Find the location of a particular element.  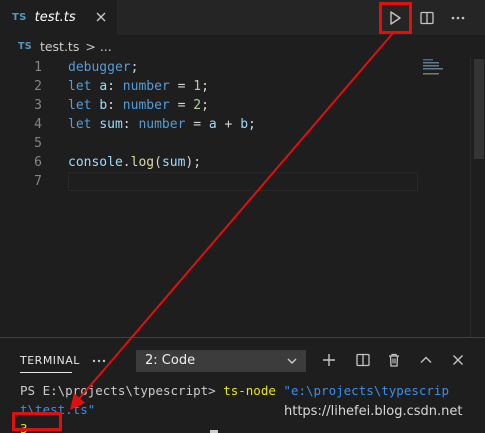

code-text: let b: number = 2; is located at coordinates (138, 105).